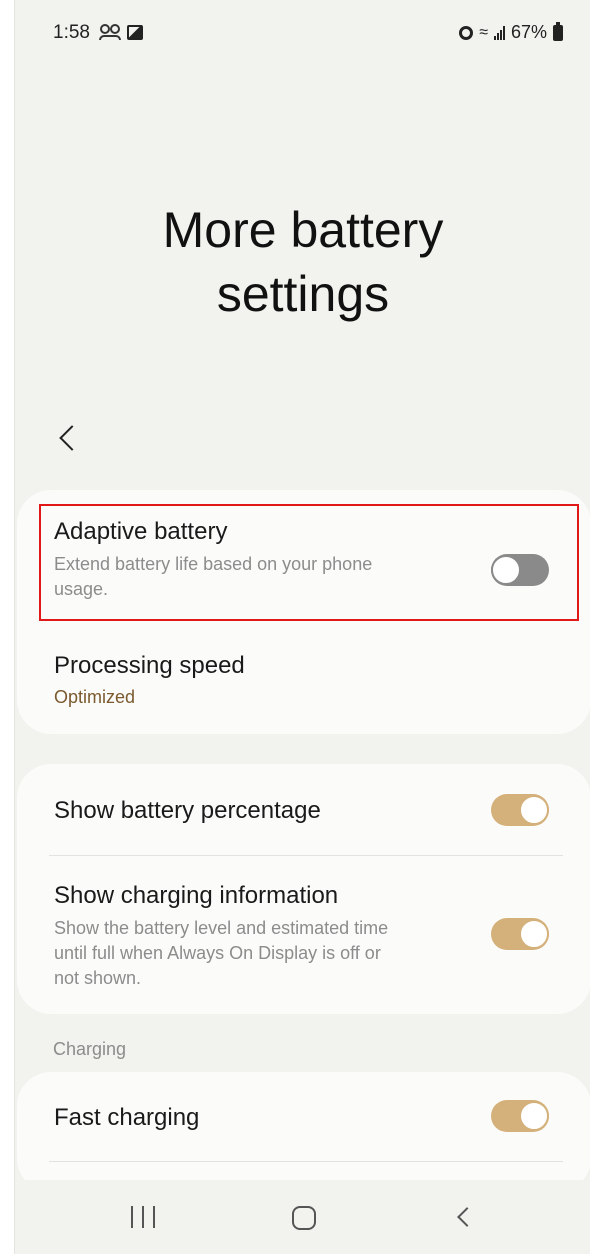  Describe the element at coordinates (149, 665) in the screenshot. I see `processing-speed-title: Processing speed` at that location.